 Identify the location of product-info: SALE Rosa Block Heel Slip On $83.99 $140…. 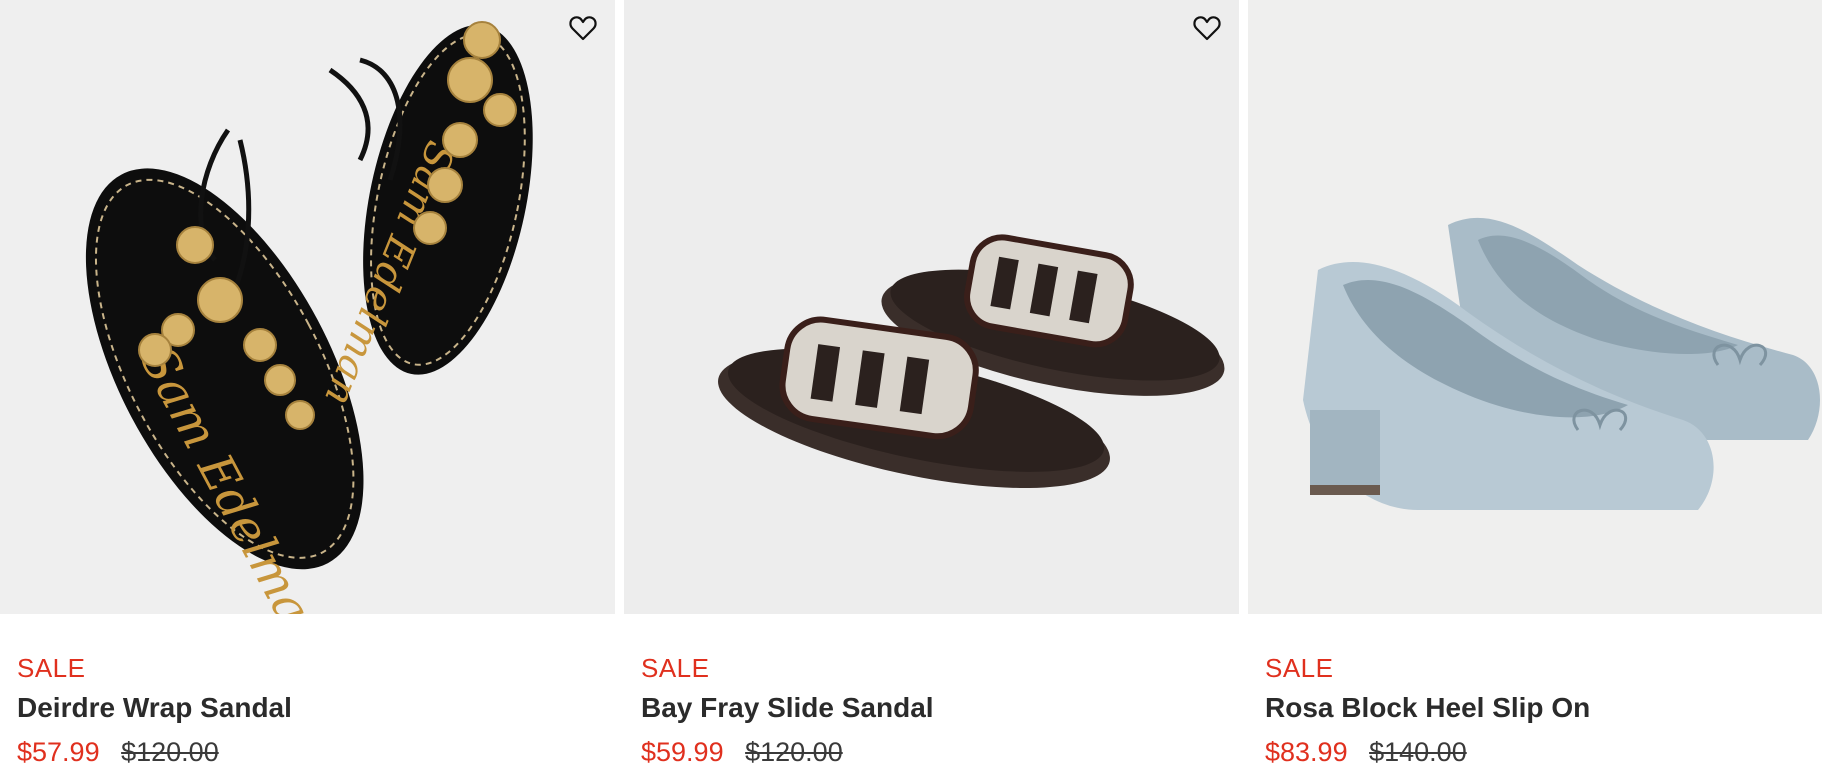
(1543, 711).